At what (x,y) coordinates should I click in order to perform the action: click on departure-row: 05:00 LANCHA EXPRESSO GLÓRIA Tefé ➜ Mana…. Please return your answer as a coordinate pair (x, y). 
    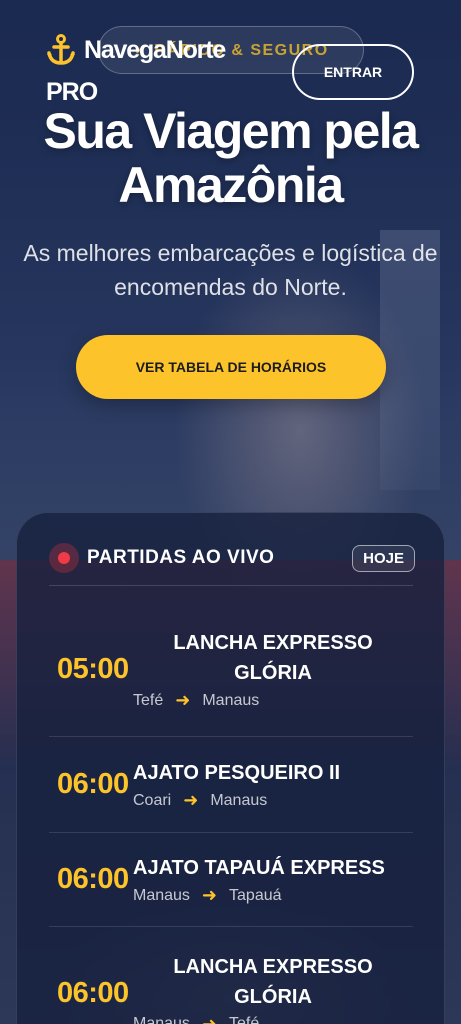
    Looking at the image, I should click on (231, 670).